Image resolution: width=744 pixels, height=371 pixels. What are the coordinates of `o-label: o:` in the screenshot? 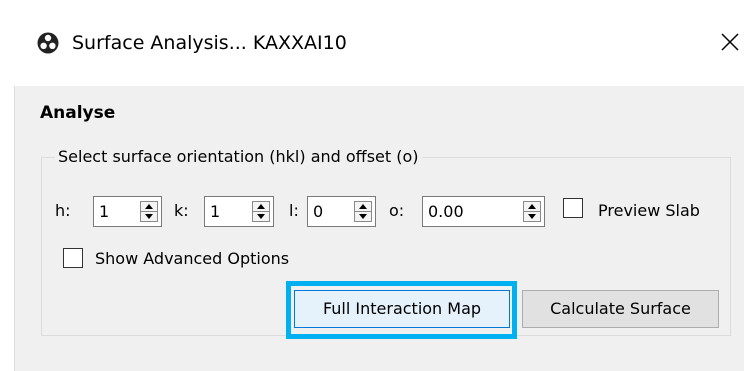 It's located at (397, 210).